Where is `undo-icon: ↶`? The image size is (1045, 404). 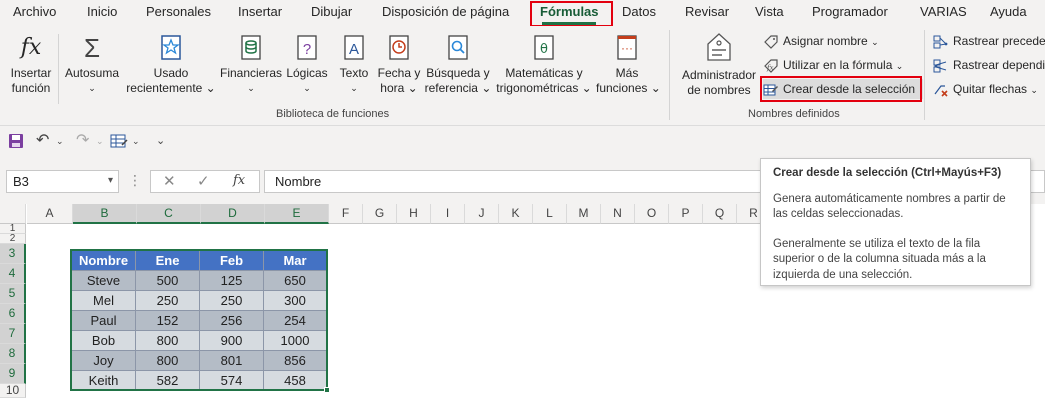 undo-icon: ↶ is located at coordinates (42, 140).